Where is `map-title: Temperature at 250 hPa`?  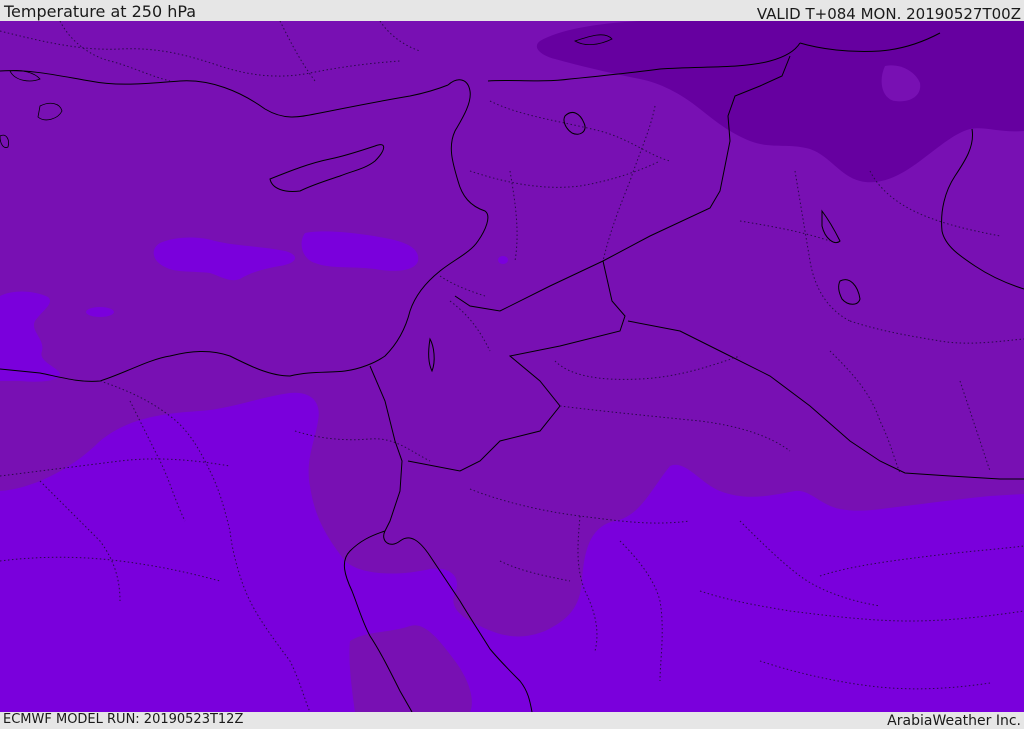 map-title: Temperature at 250 hPa is located at coordinates (100, 11).